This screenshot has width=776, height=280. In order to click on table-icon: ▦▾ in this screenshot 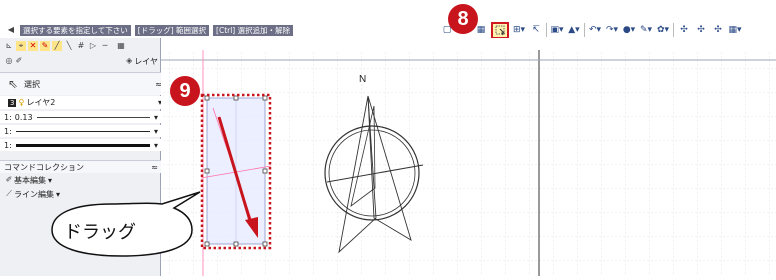, I will do `click(735, 30)`.